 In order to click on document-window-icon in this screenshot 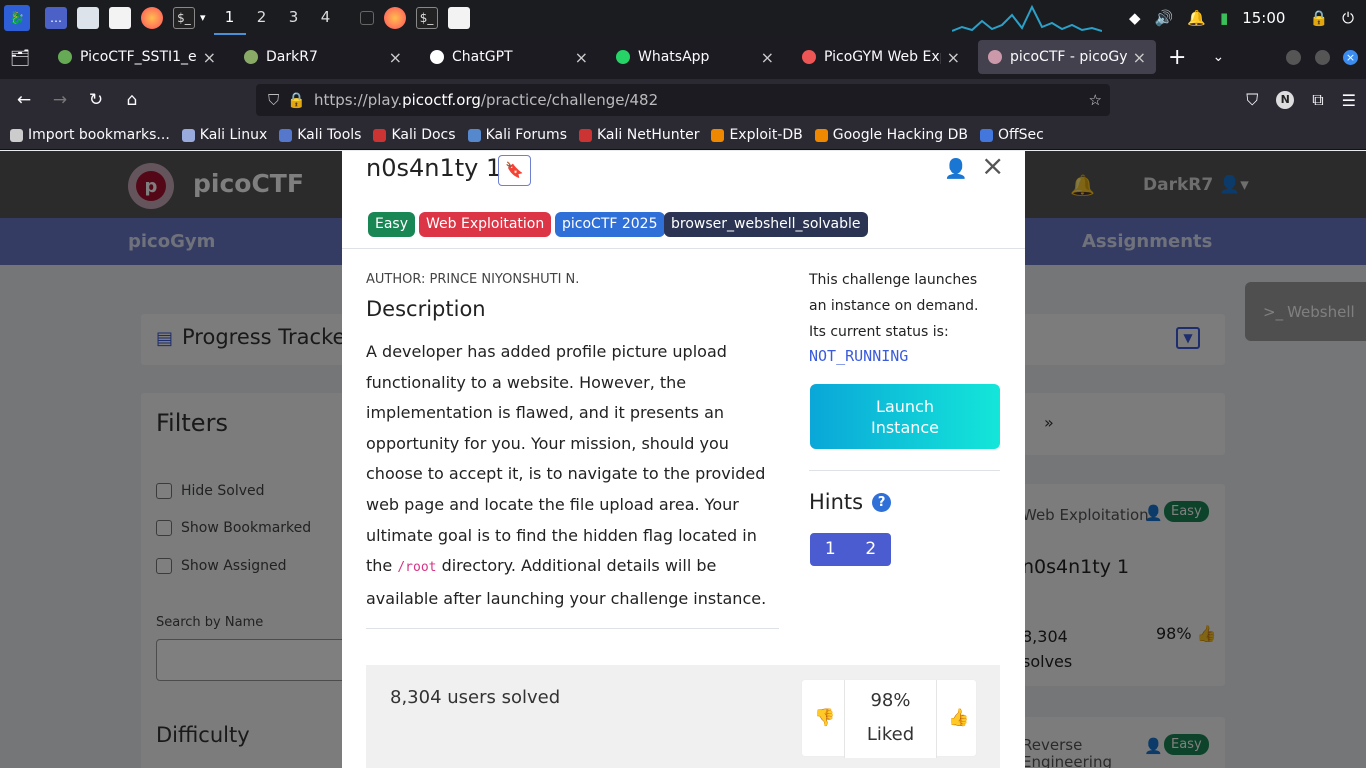, I will do `click(458, 17)`.